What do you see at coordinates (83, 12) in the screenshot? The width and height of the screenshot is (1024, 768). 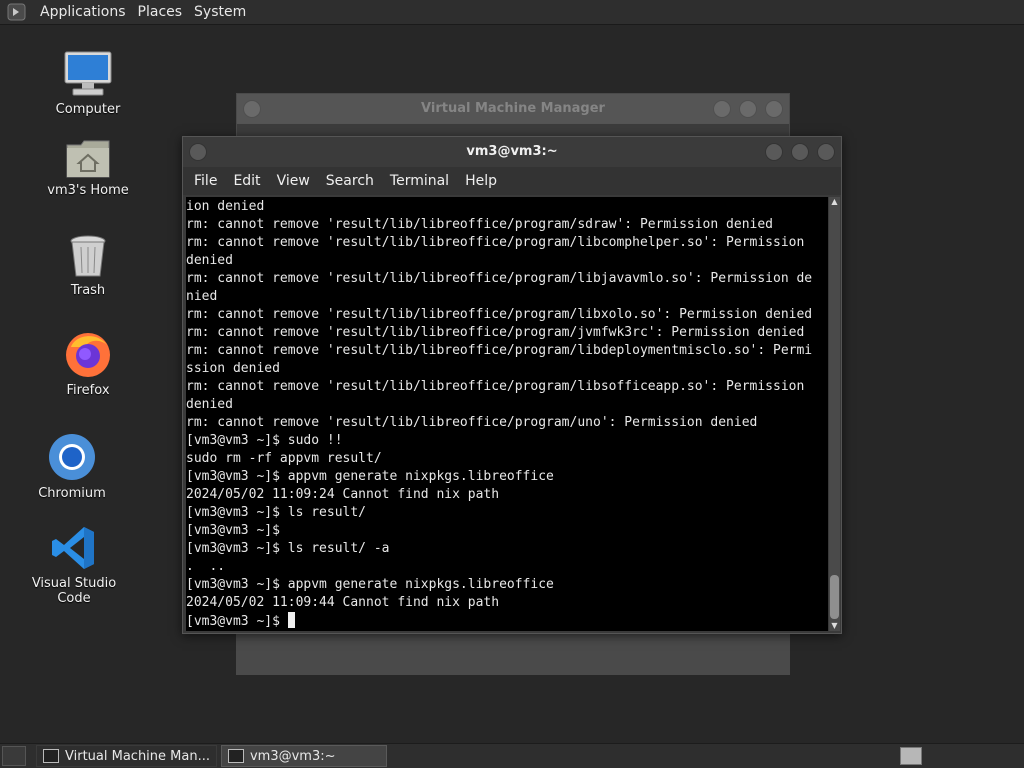 I see `menu-applications: Applications` at bounding box center [83, 12].